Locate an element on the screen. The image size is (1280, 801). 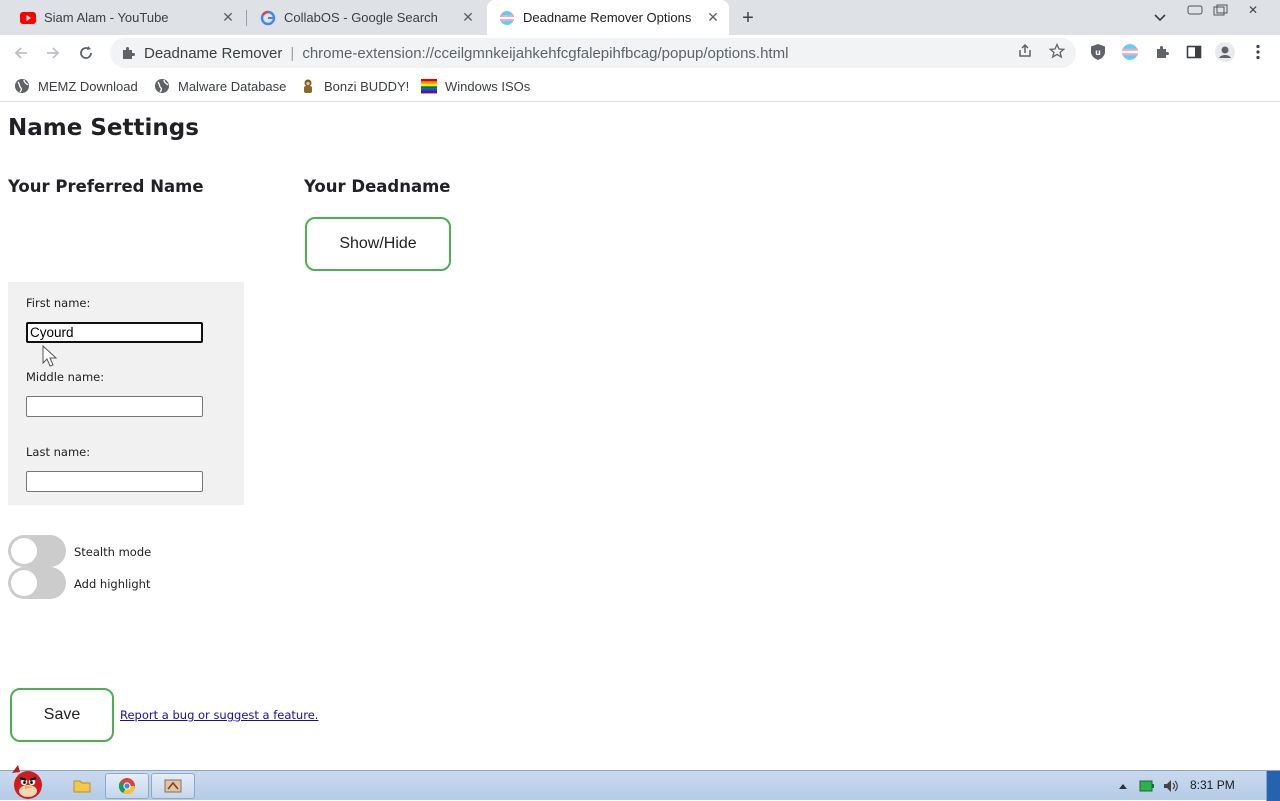
puzzle-icon is located at coordinates (129, 53).